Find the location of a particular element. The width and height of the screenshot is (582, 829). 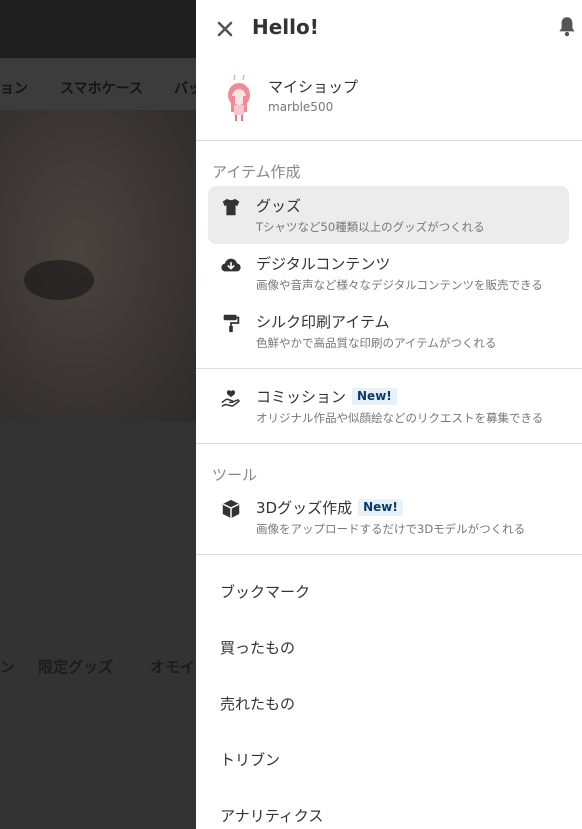

menu-item-label: 3Dグッズ作成 New! is located at coordinates (329, 507).